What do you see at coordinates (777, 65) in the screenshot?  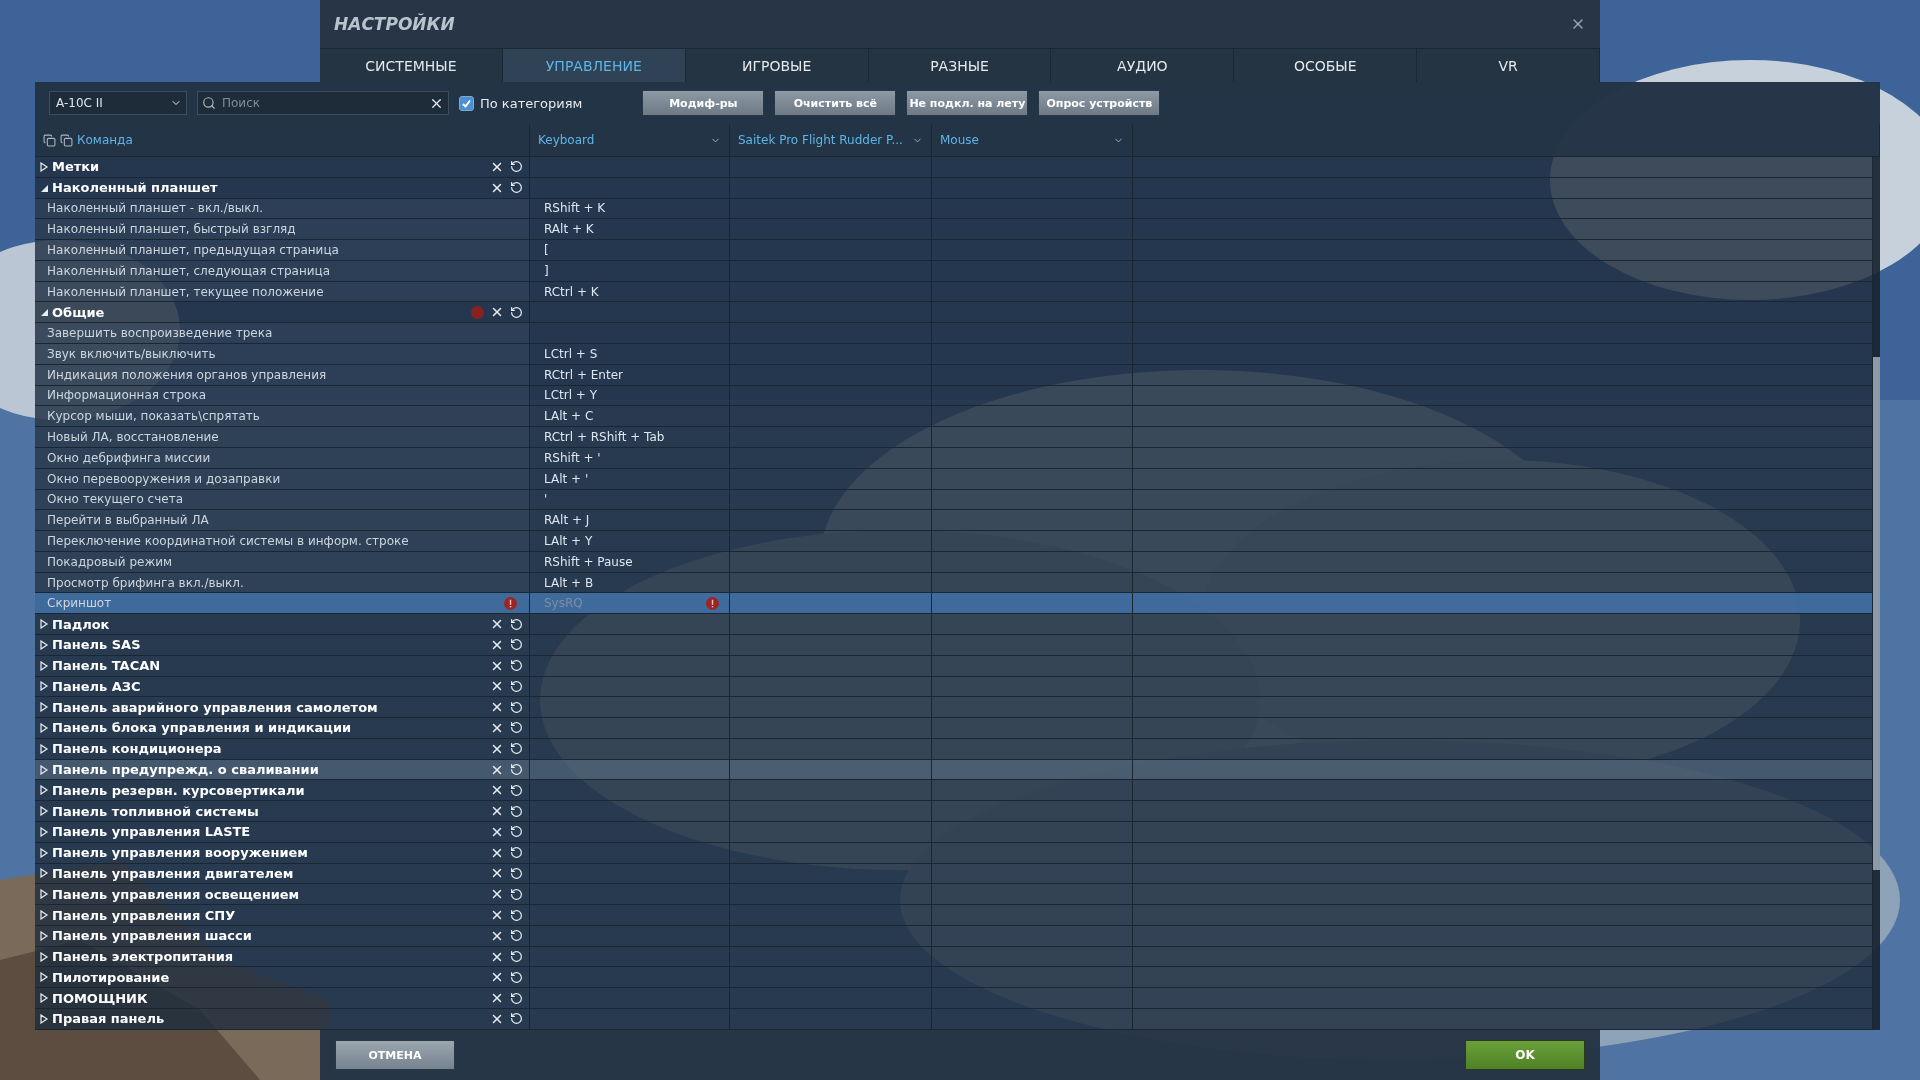 I see `tab: ИГРОВЫЕ` at bounding box center [777, 65].